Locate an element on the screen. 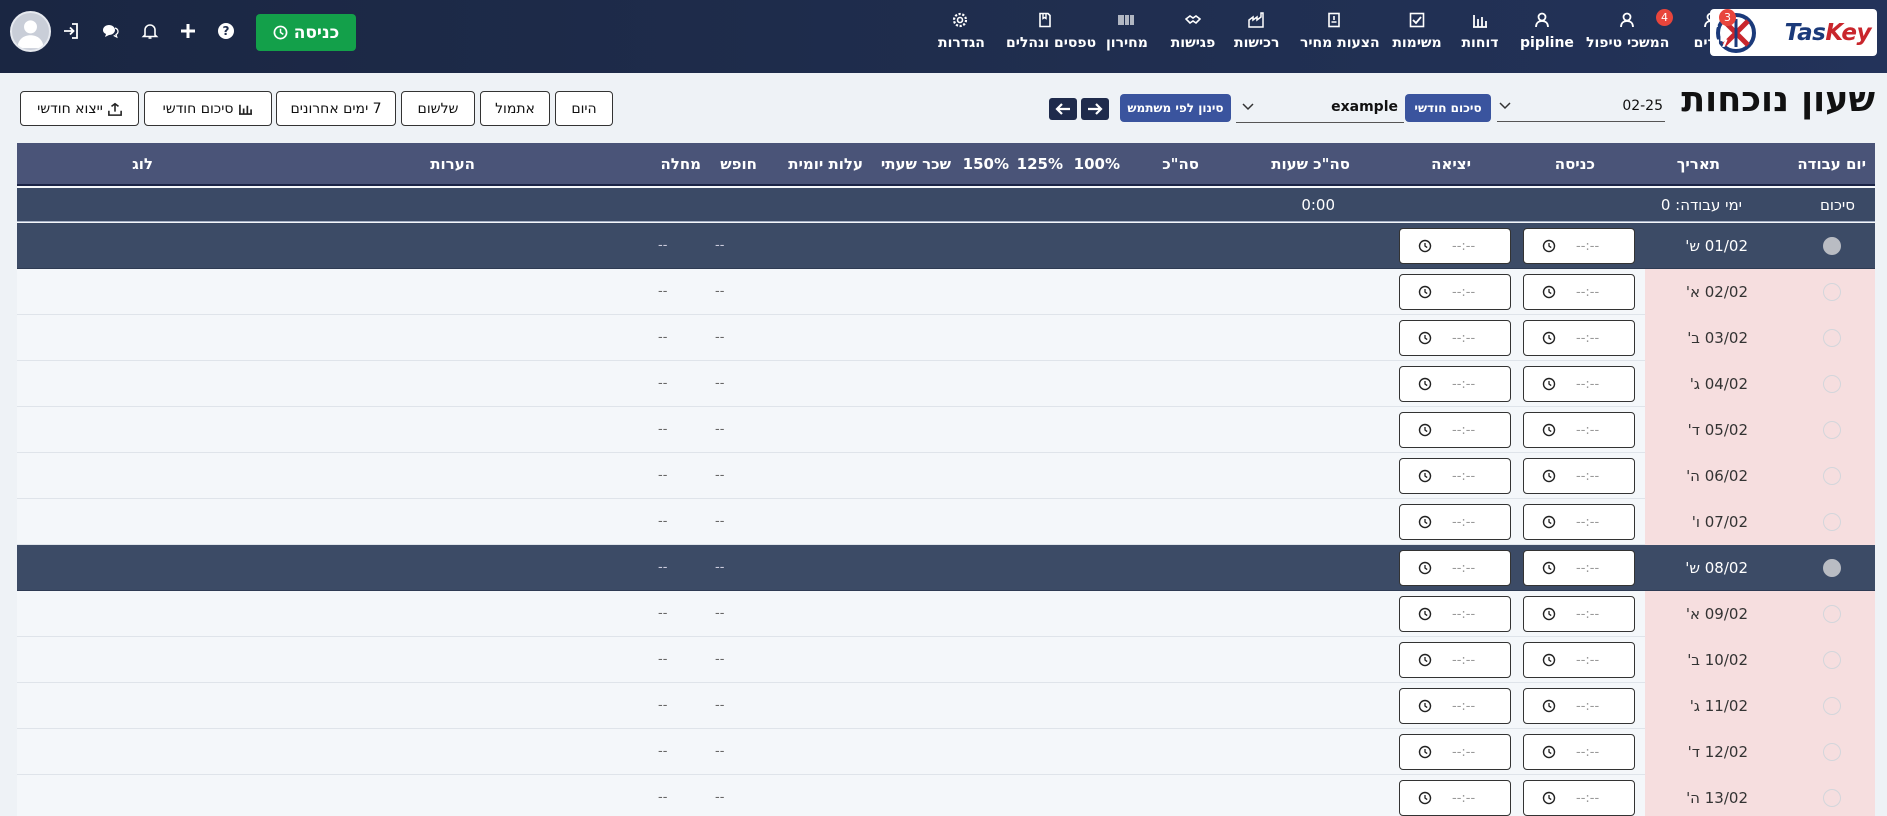 The image size is (1887, 816). nav-reports: דוחות is located at coordinates (1480, 35).